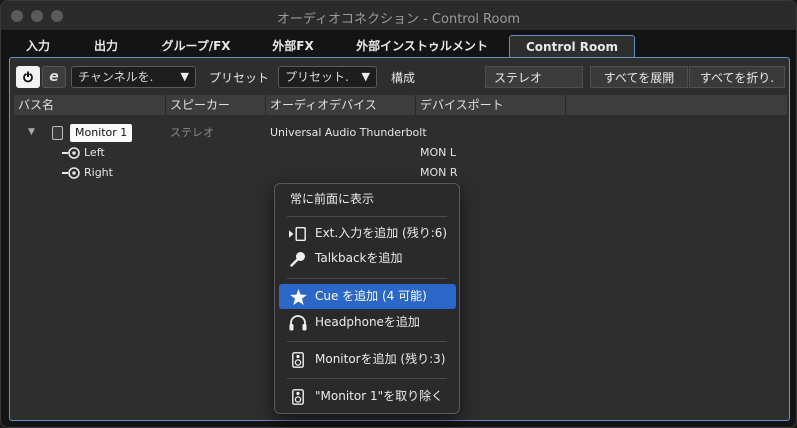 The width and height of the screenshot is (797, 428). What do you see at coordinates (403, 78) in the screenshot?
I see `config-label: 構成` at bounding box center [403, 78].